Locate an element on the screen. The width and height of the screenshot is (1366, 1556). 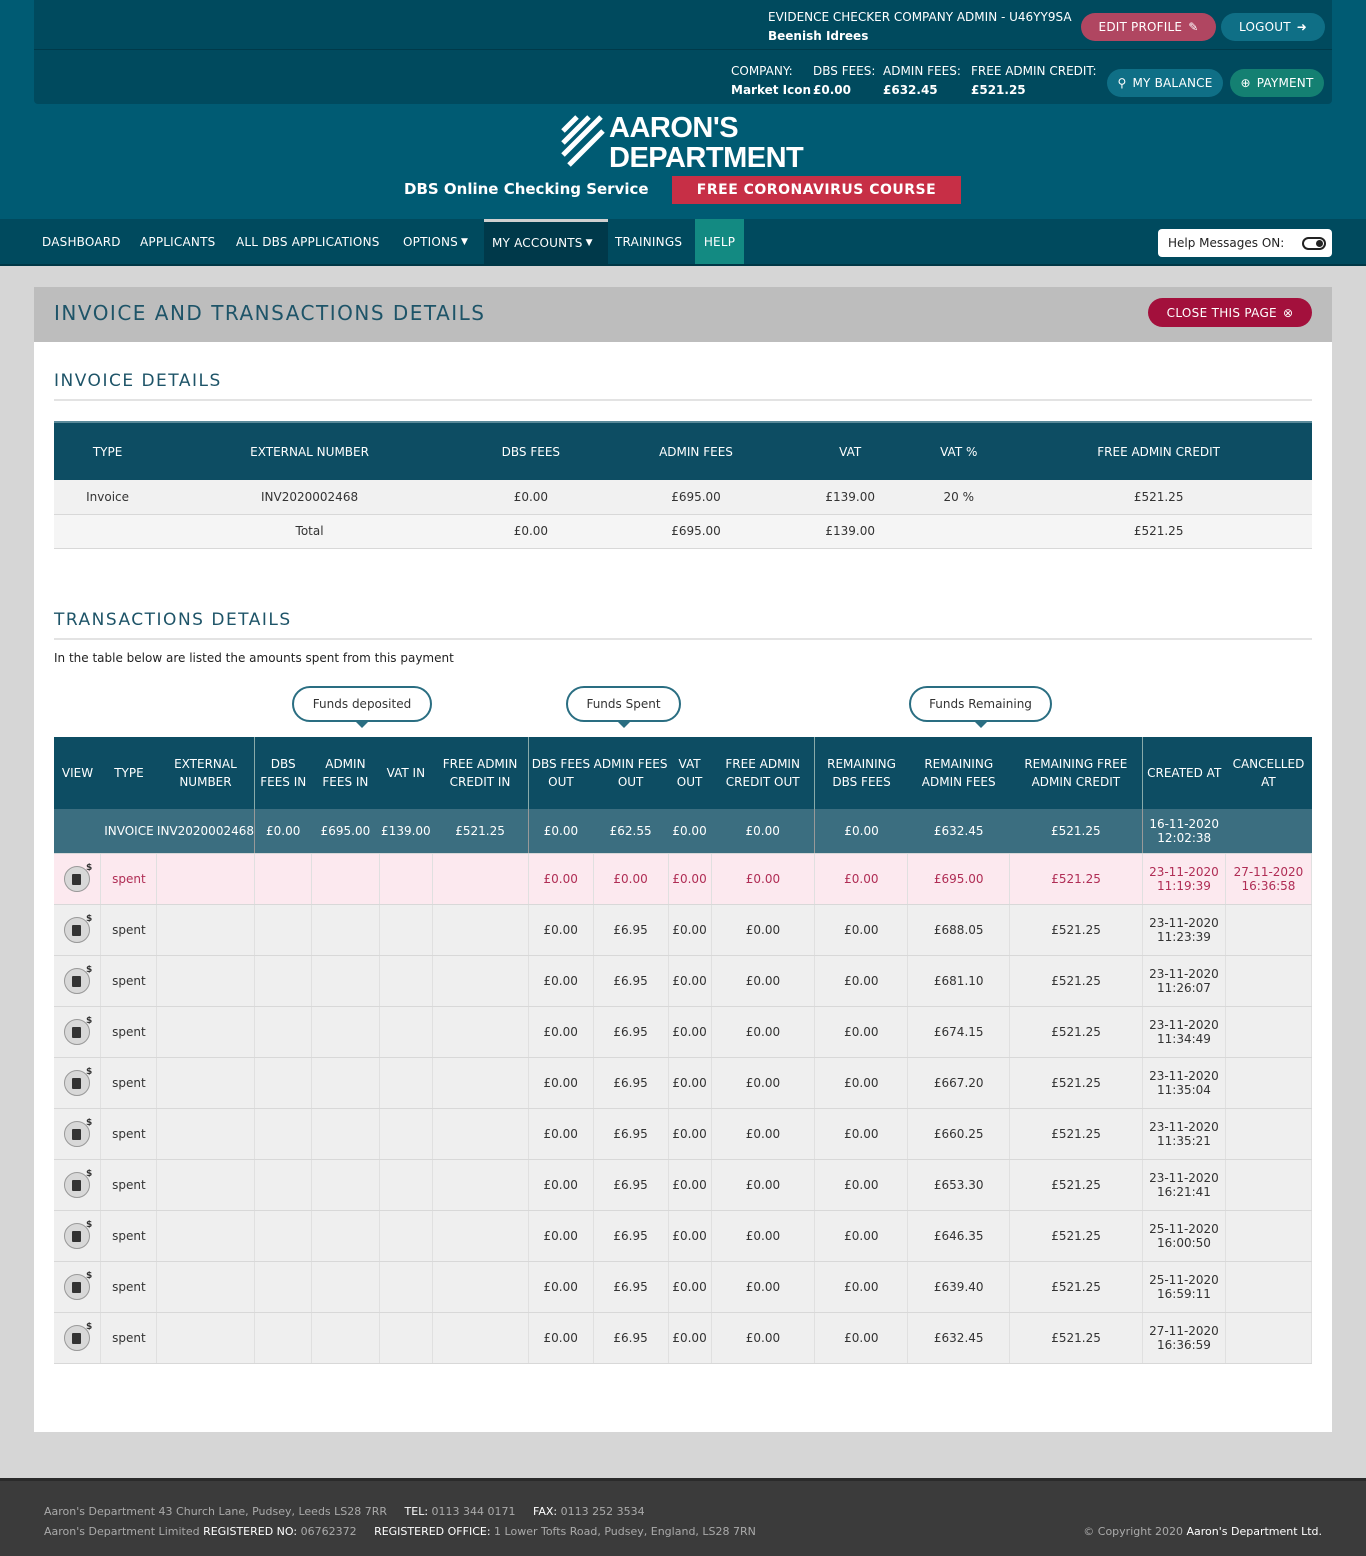
coronavirus-course-link: FREE CORONAVIRUS COURSE is located at coordinates (816, 190).